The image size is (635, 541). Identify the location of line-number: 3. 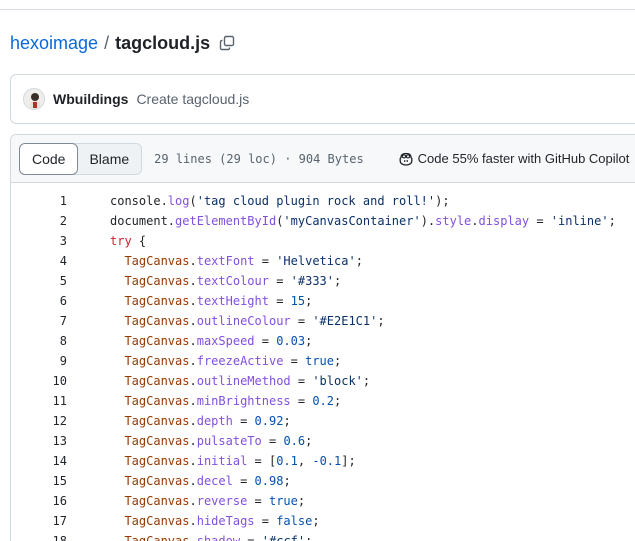
(39, 241).